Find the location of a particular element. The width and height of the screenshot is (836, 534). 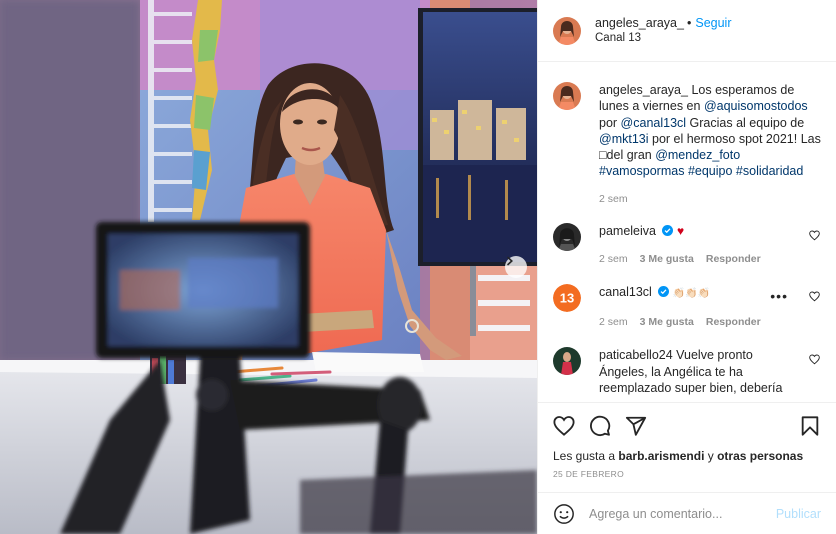

likes-user-link: barb.arismendi is located at coordinates (661, 456).